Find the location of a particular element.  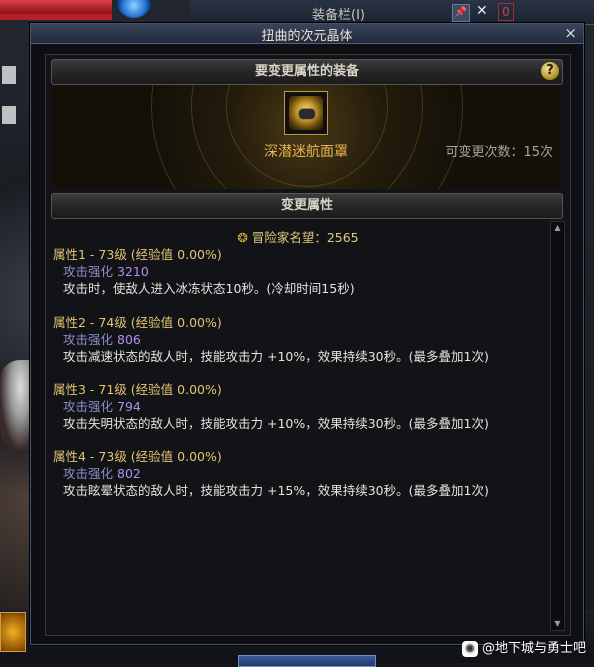

inventory-window-title: 装备栏(I) is located at coordinates (338, 15).